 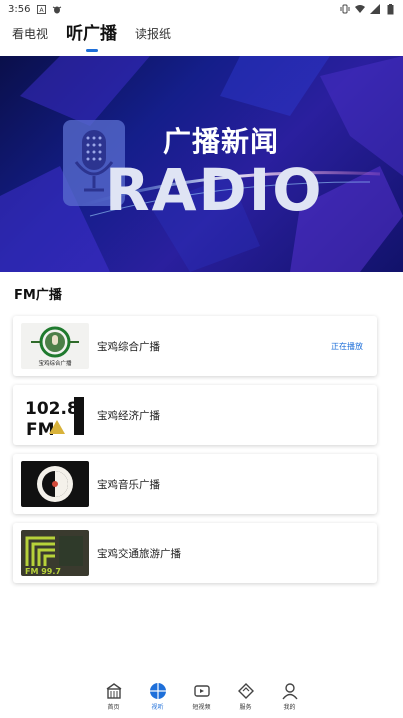 What do you see at coordinates (19, 9) in the screenshot?
I see `status-time: 3:56` at bounding box center [19, 9].